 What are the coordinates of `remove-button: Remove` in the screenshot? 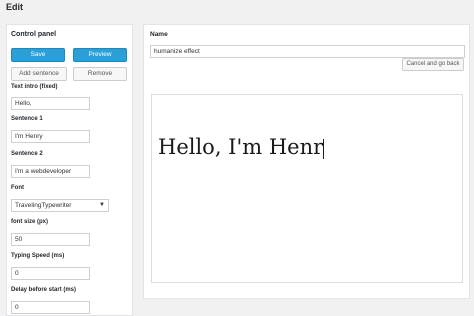 It's located at (100, 74).